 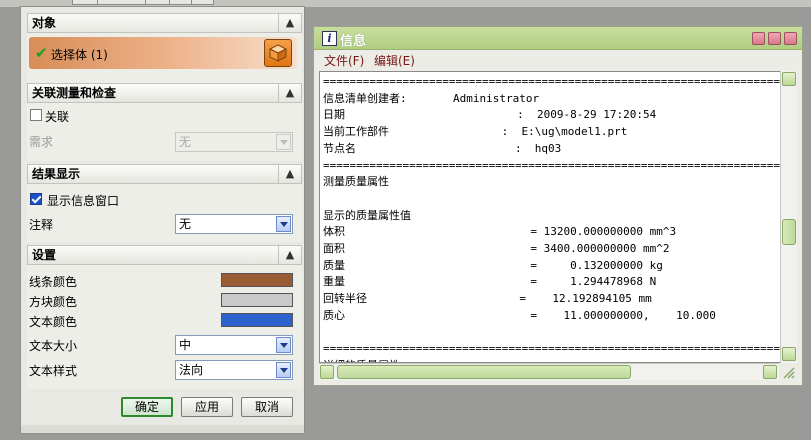 What do you see at coordinates (500, 232) in the screenshot?
I see `info-line: 体积 = 13200.000000000 mm^3` at bounding box center [500, 232].